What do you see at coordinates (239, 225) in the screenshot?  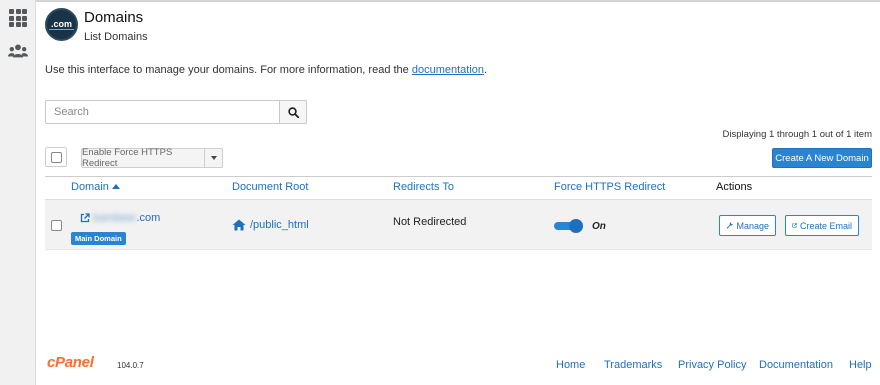 I see `home-icon` at bounding box center [239, 225].